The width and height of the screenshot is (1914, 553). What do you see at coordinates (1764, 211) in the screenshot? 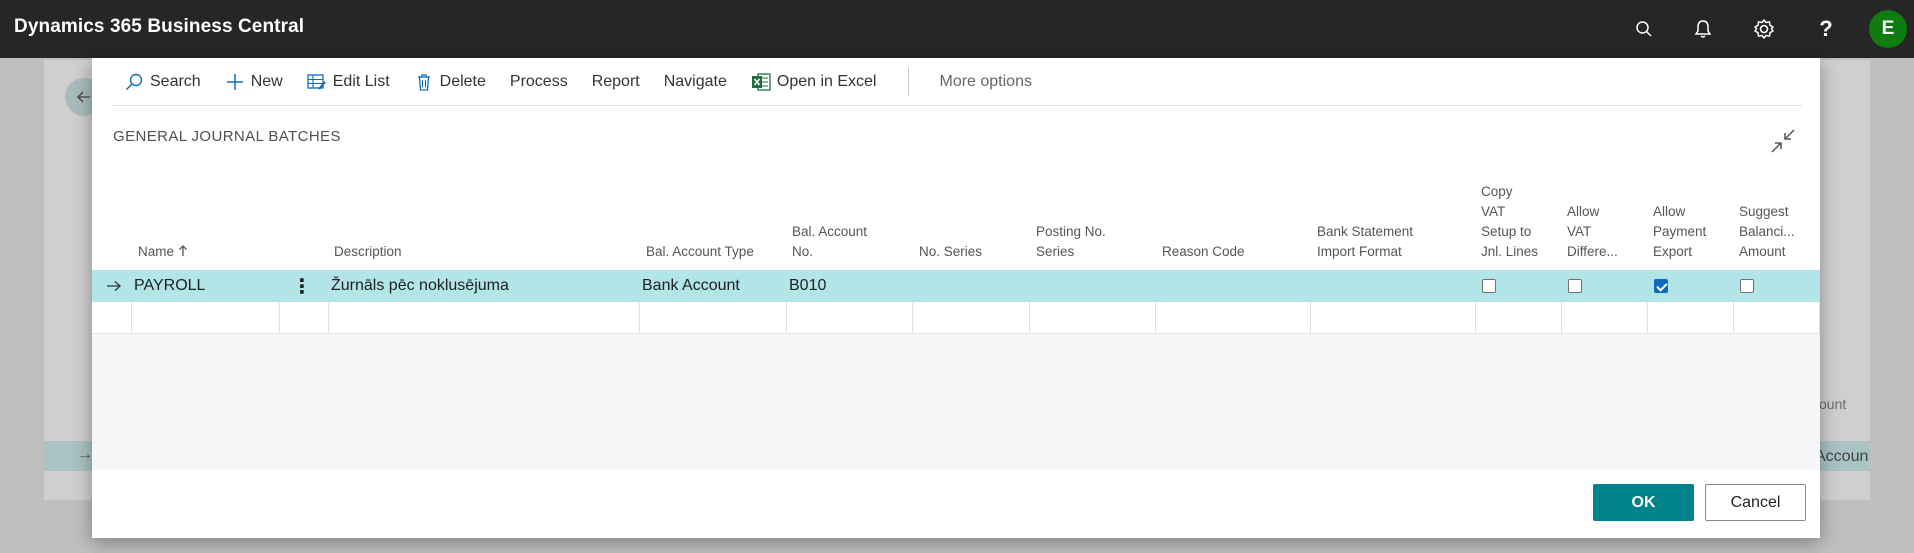
I see `column-header-line: Suggest` at bounding box center [1764, 211].